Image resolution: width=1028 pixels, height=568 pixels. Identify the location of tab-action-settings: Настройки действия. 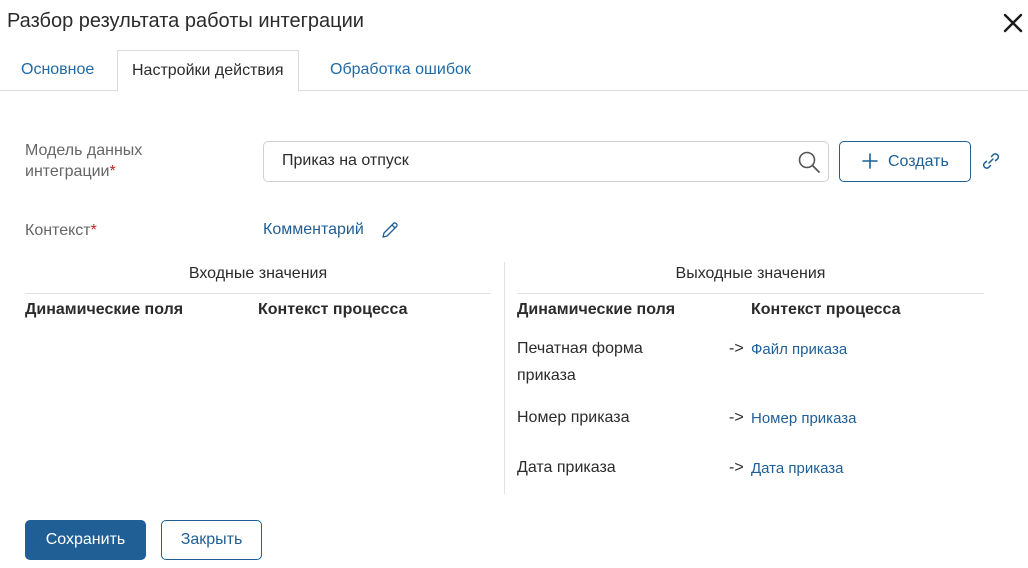
(208, 71).